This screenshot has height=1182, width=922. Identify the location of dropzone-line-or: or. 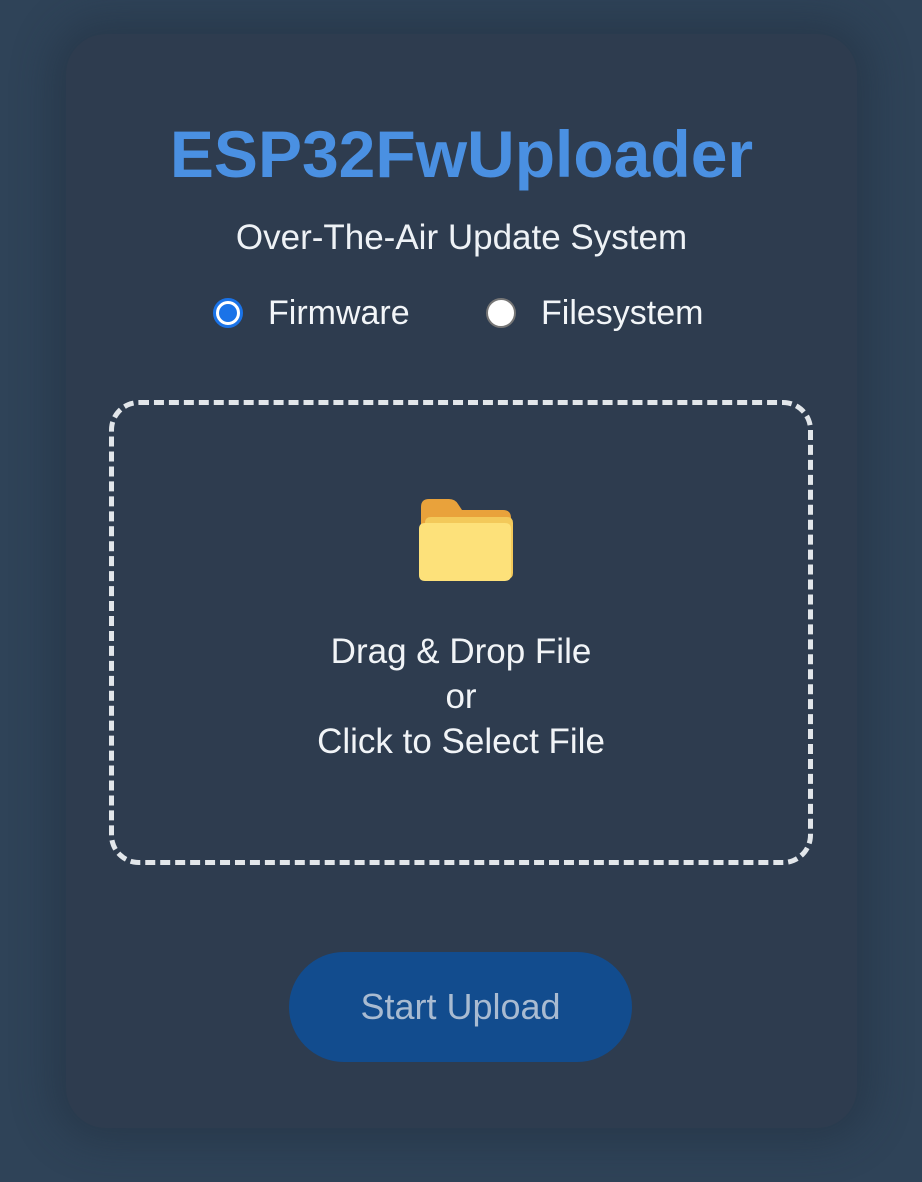
(461, 696).